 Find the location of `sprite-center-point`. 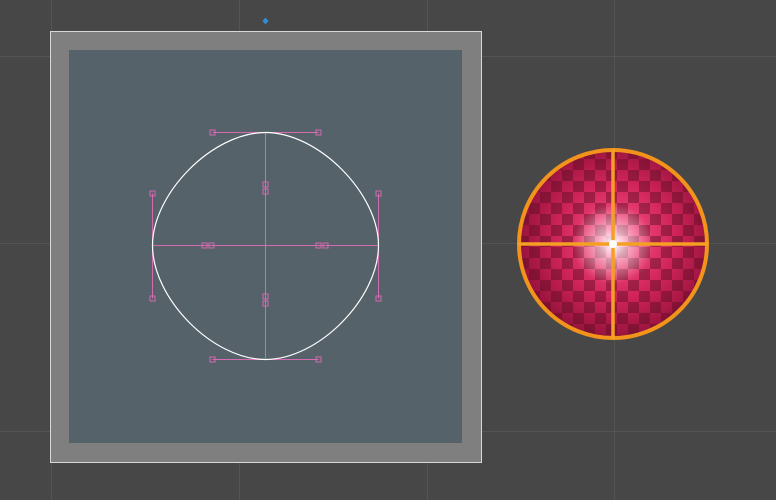

sprite-center-point is located at coordinates (613, 244).